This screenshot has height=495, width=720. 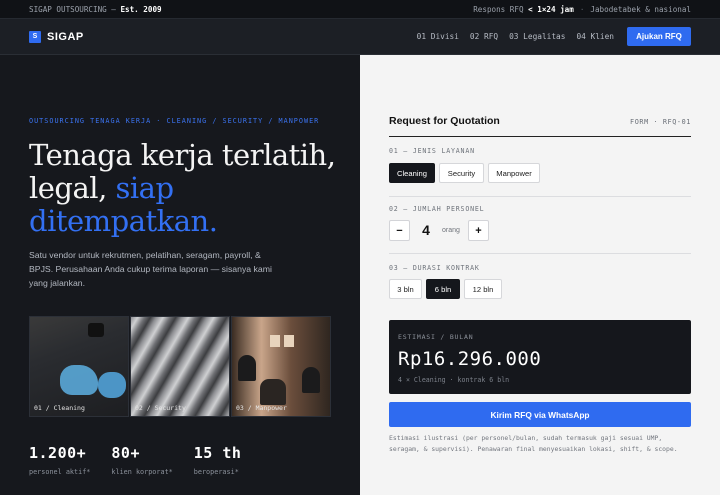 I want to click on stat-clients: 80+ klien korporat*, so click(x=141, y=460).